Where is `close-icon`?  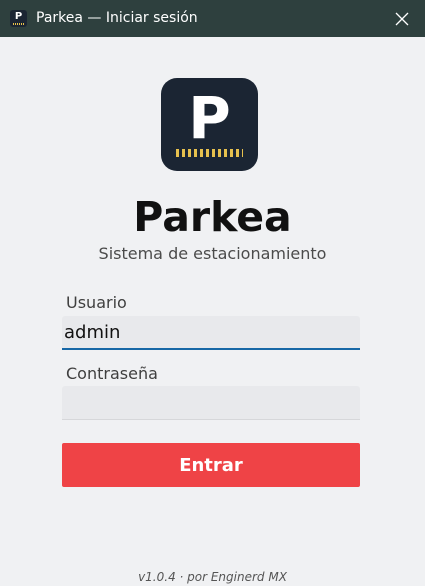 close-icon is located at coordinates (402, 19).